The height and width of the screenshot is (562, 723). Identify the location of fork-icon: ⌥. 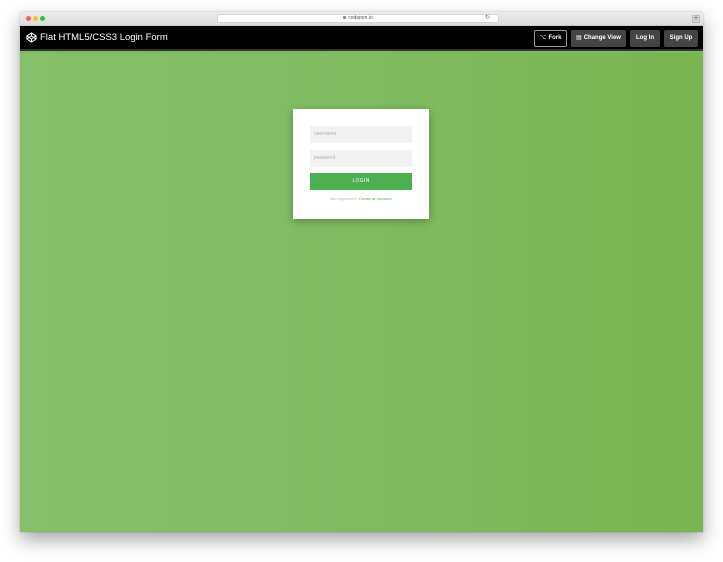
(543, 38).